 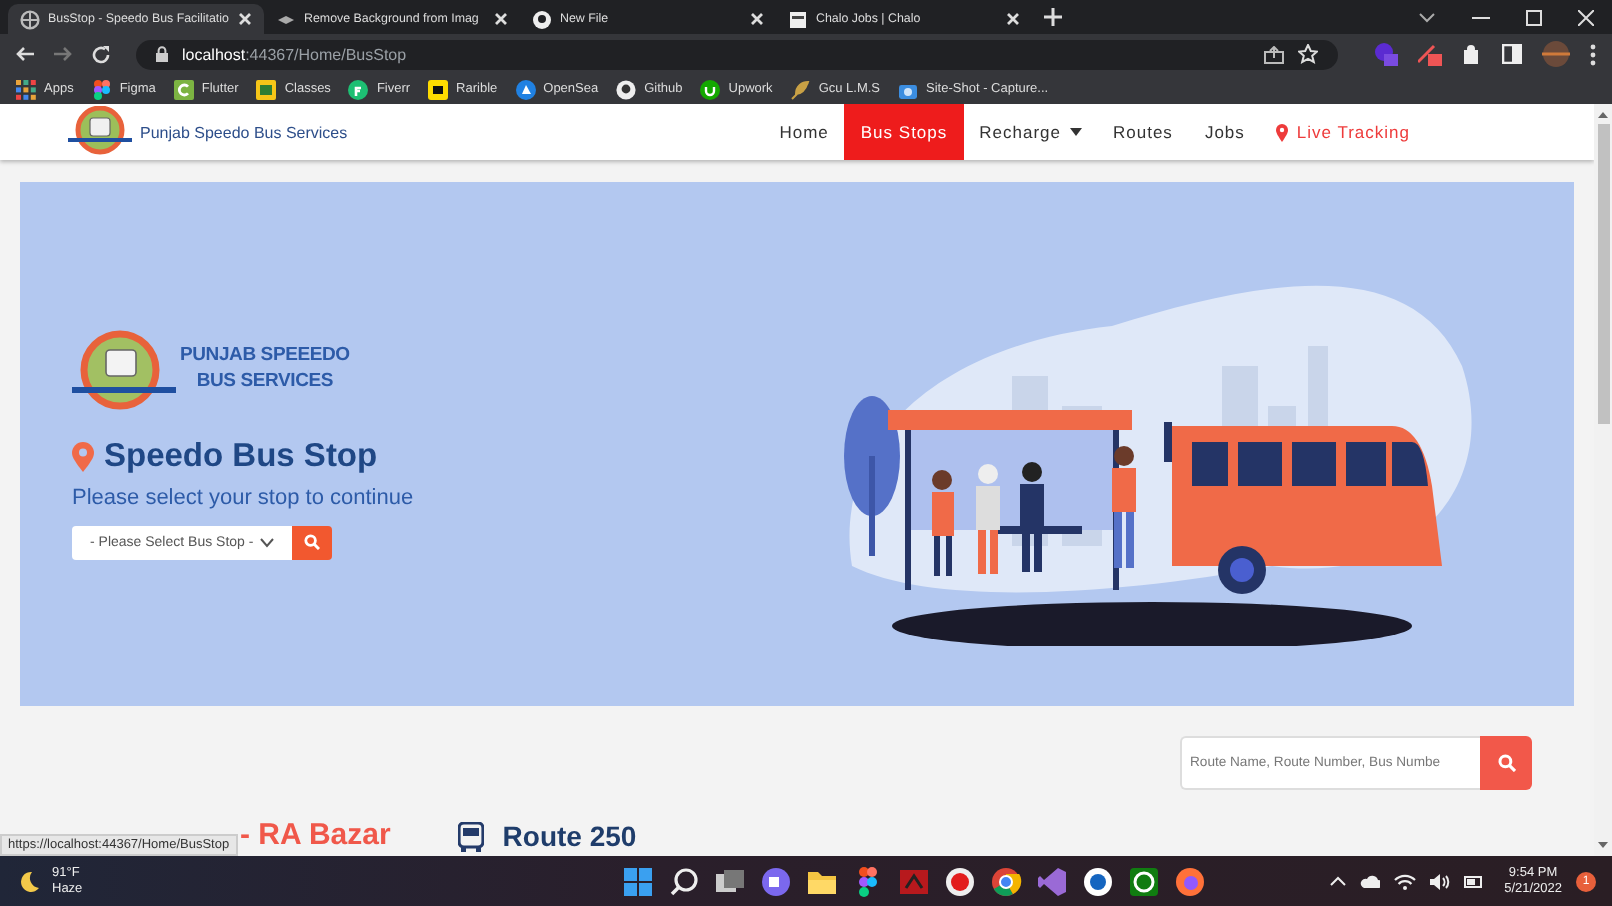 What do you see at coordinates (101, 54) in the screenshot?
I see `reload-icon` at bounding box center [101, 54].